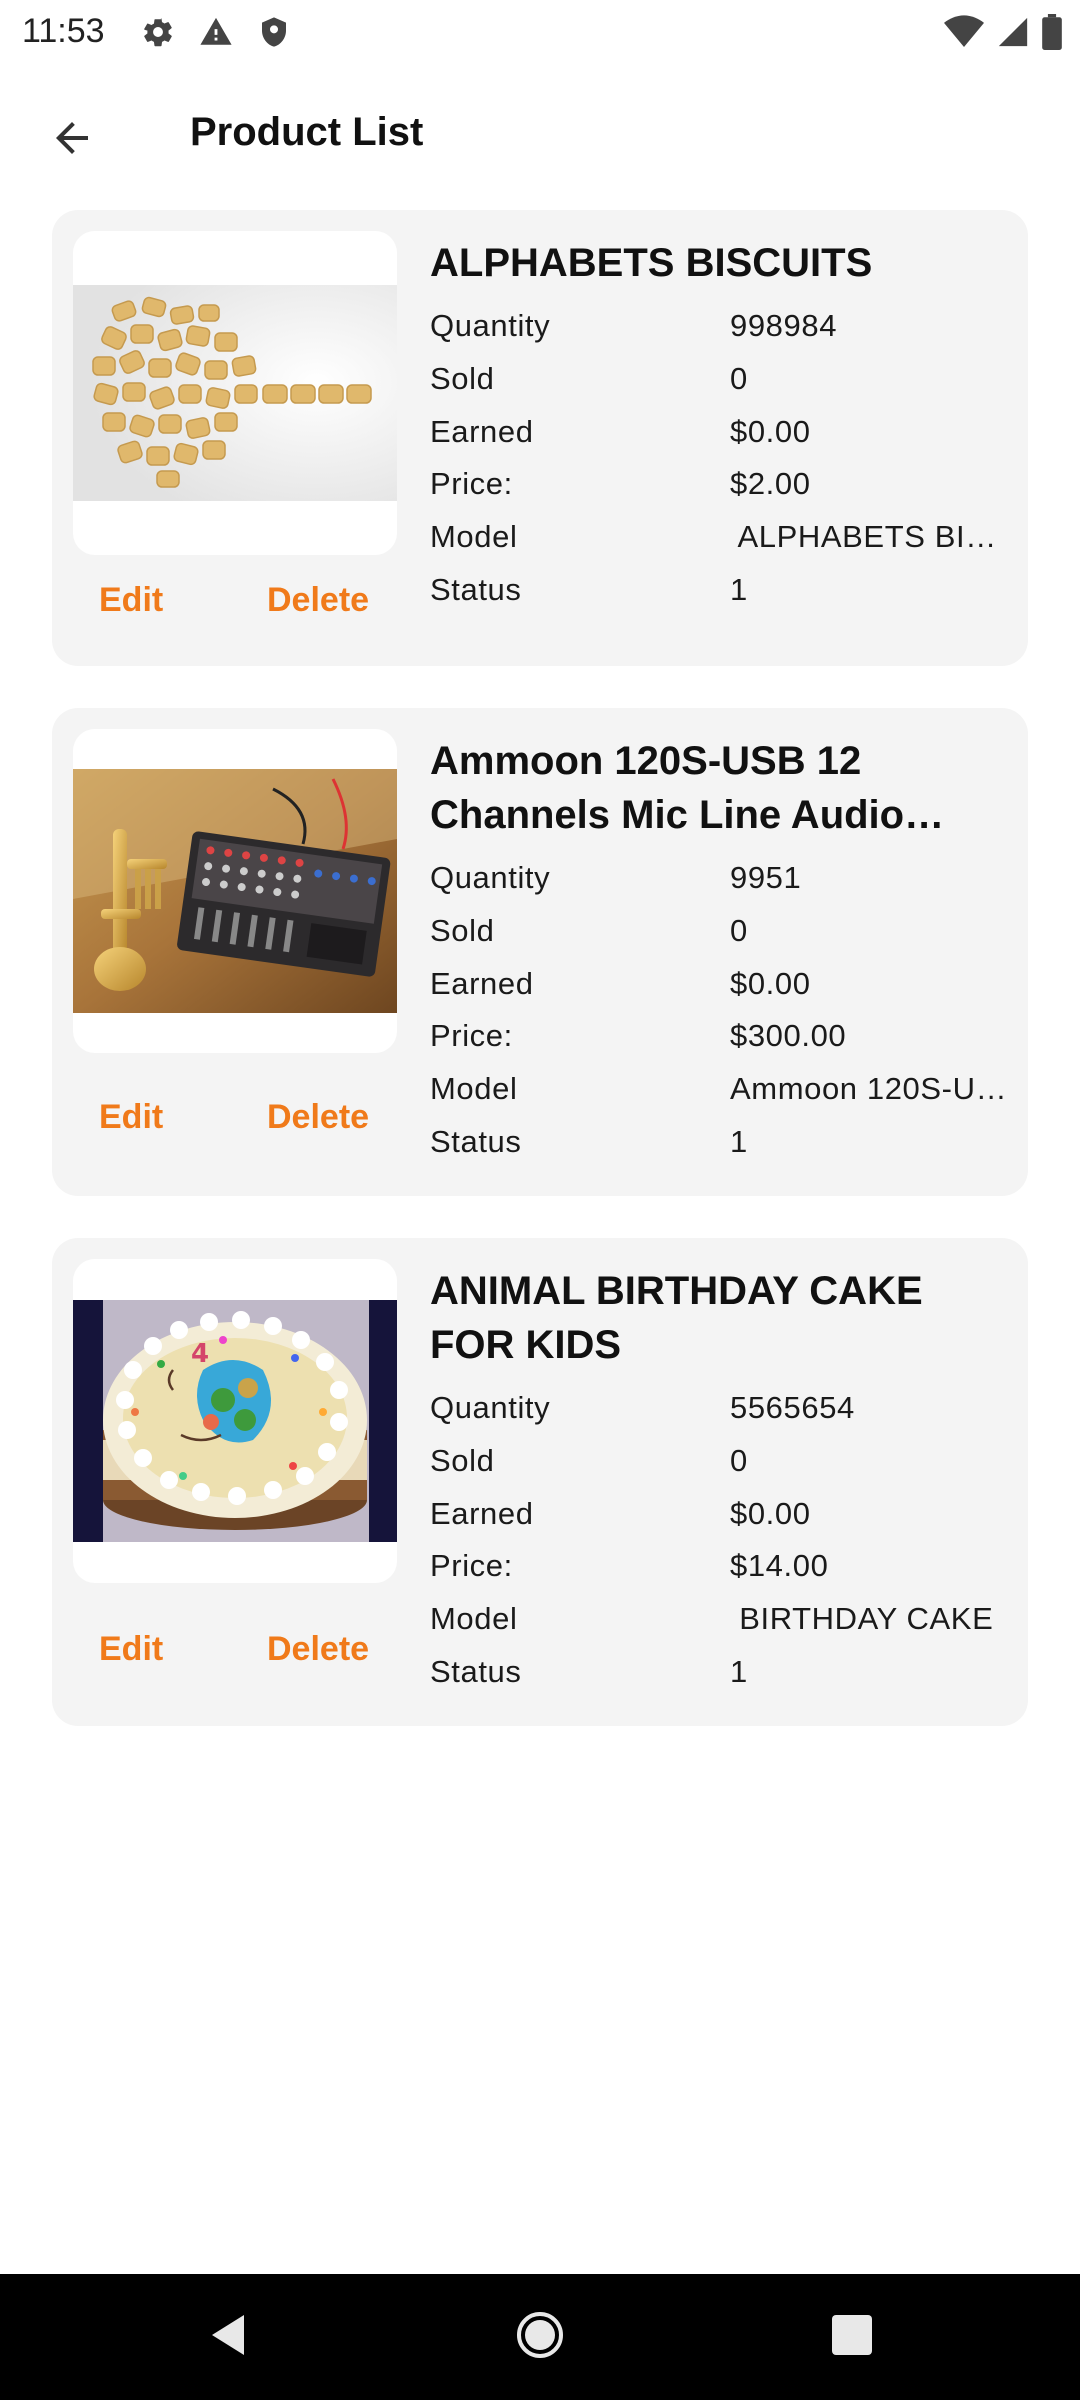  I want to click on biscuits-image, so click(235, 393).